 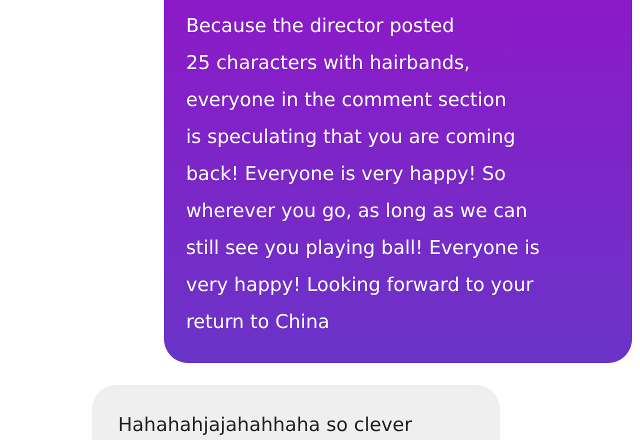 What do you see at coordinates (296, 412) in the screenshot?
I see `received-message-bubble: Hahahahjajahahhaha so clever` at bounding box center [296, 412].